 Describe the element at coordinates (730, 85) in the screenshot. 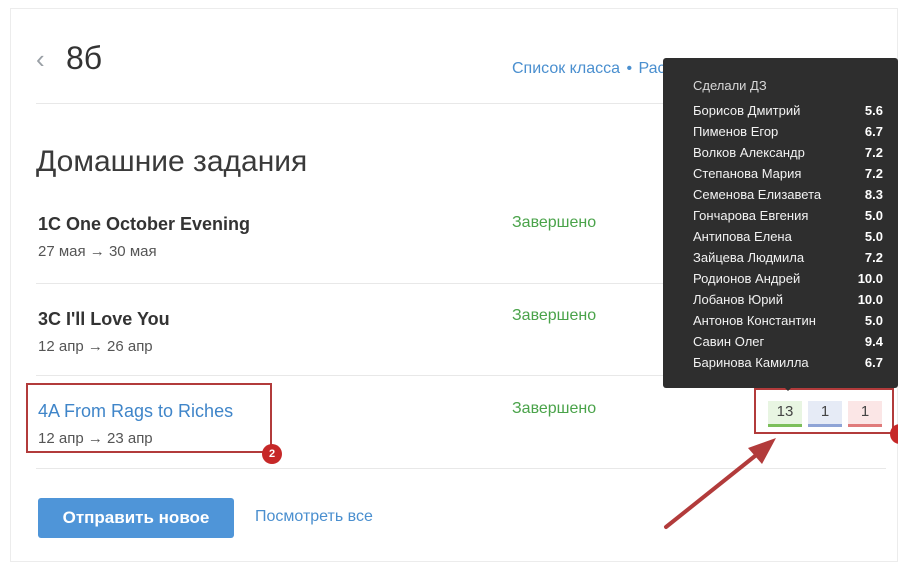

I see `tooltip-header: Сделали ДЗ` at that location.